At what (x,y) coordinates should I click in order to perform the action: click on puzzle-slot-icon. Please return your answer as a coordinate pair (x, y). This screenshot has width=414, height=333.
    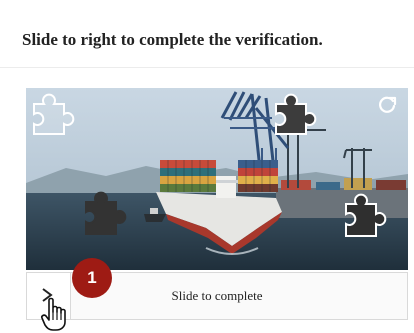
    Looking at the image, I should click on (106, 213).